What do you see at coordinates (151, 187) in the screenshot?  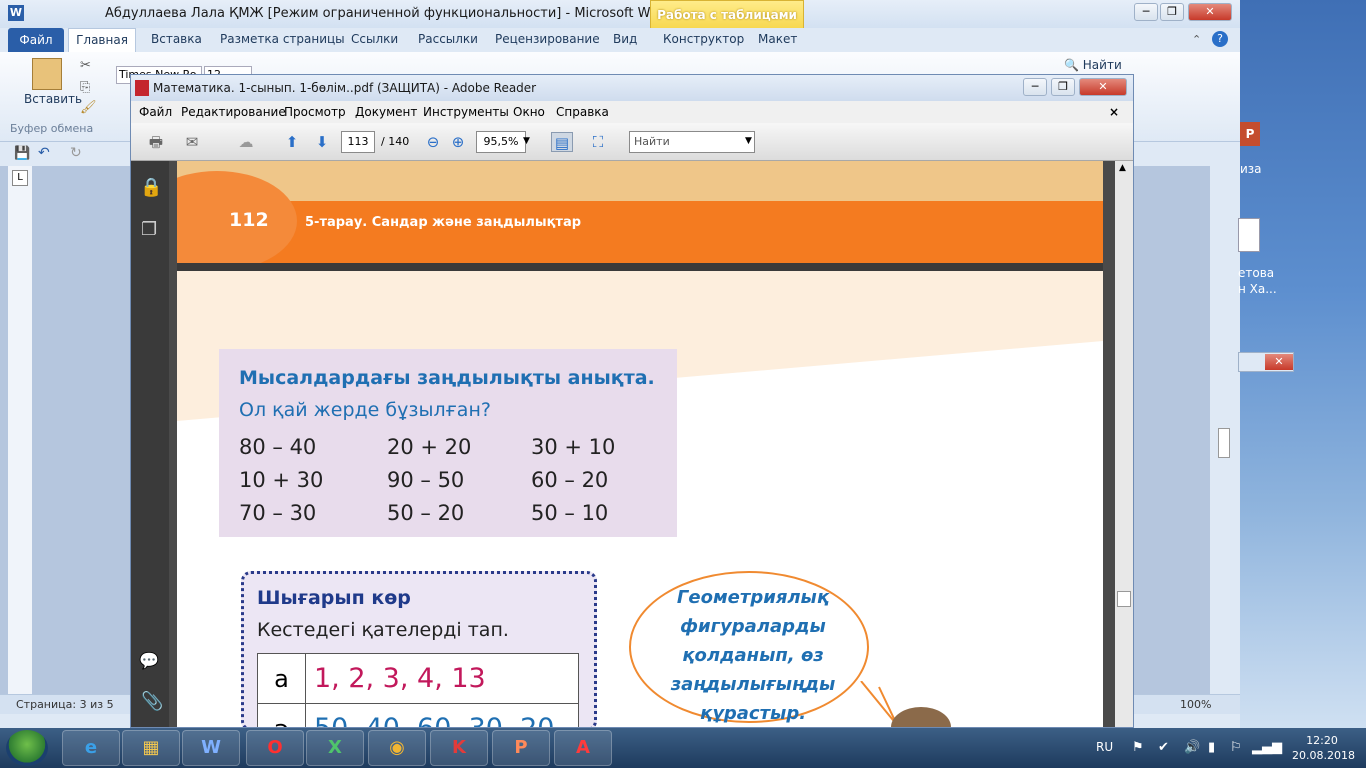 I see `lock-icon: 🔒` at bounding box center [151, 187].